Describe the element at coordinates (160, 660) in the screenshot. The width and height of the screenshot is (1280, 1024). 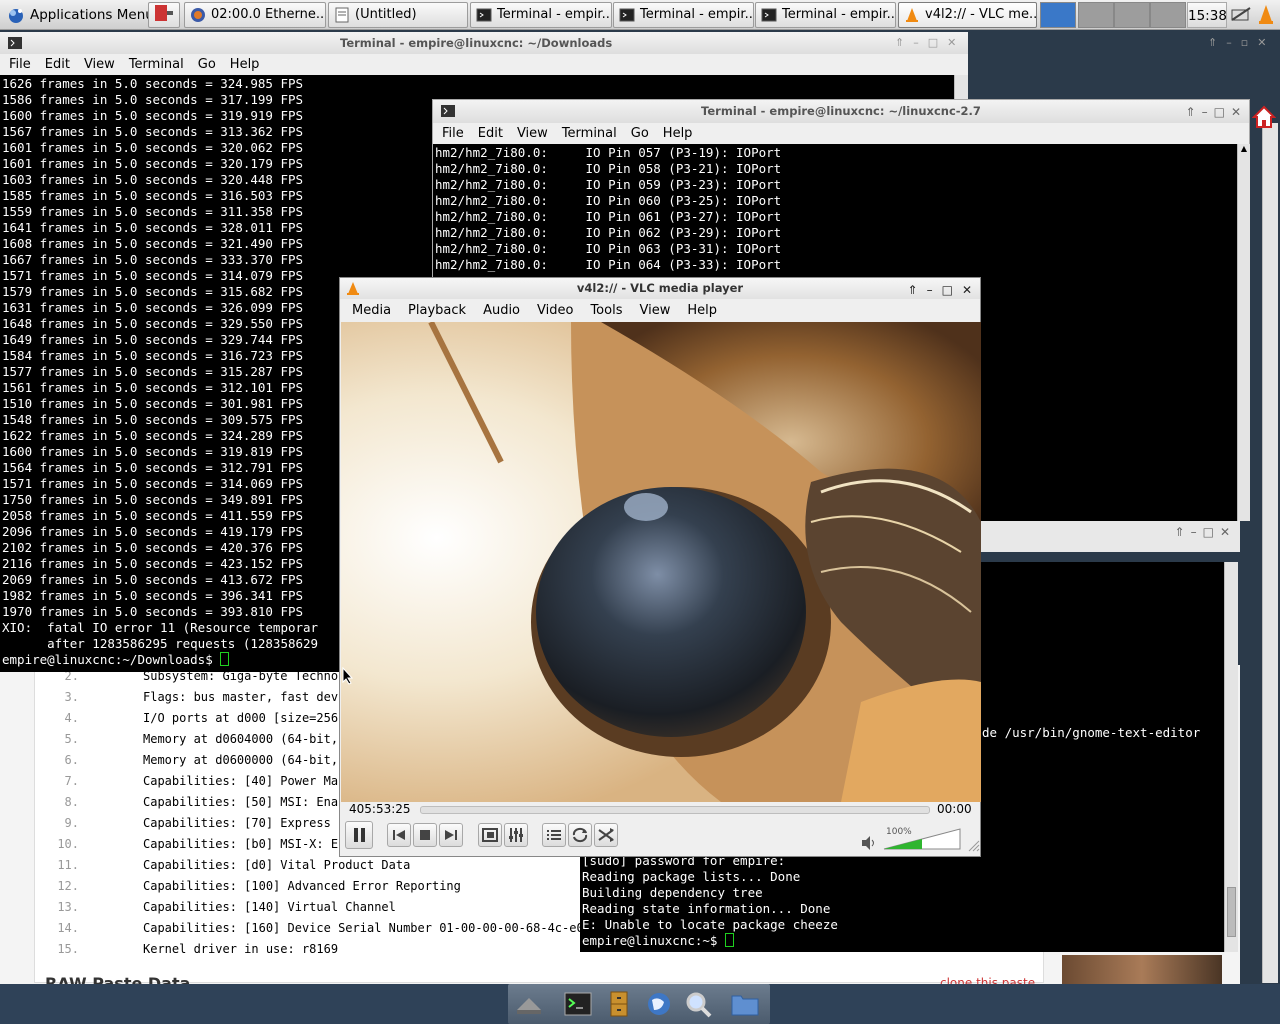
I see `terminal-prompt-line: empire@linuxcnc:~/Downloads$` at that location.